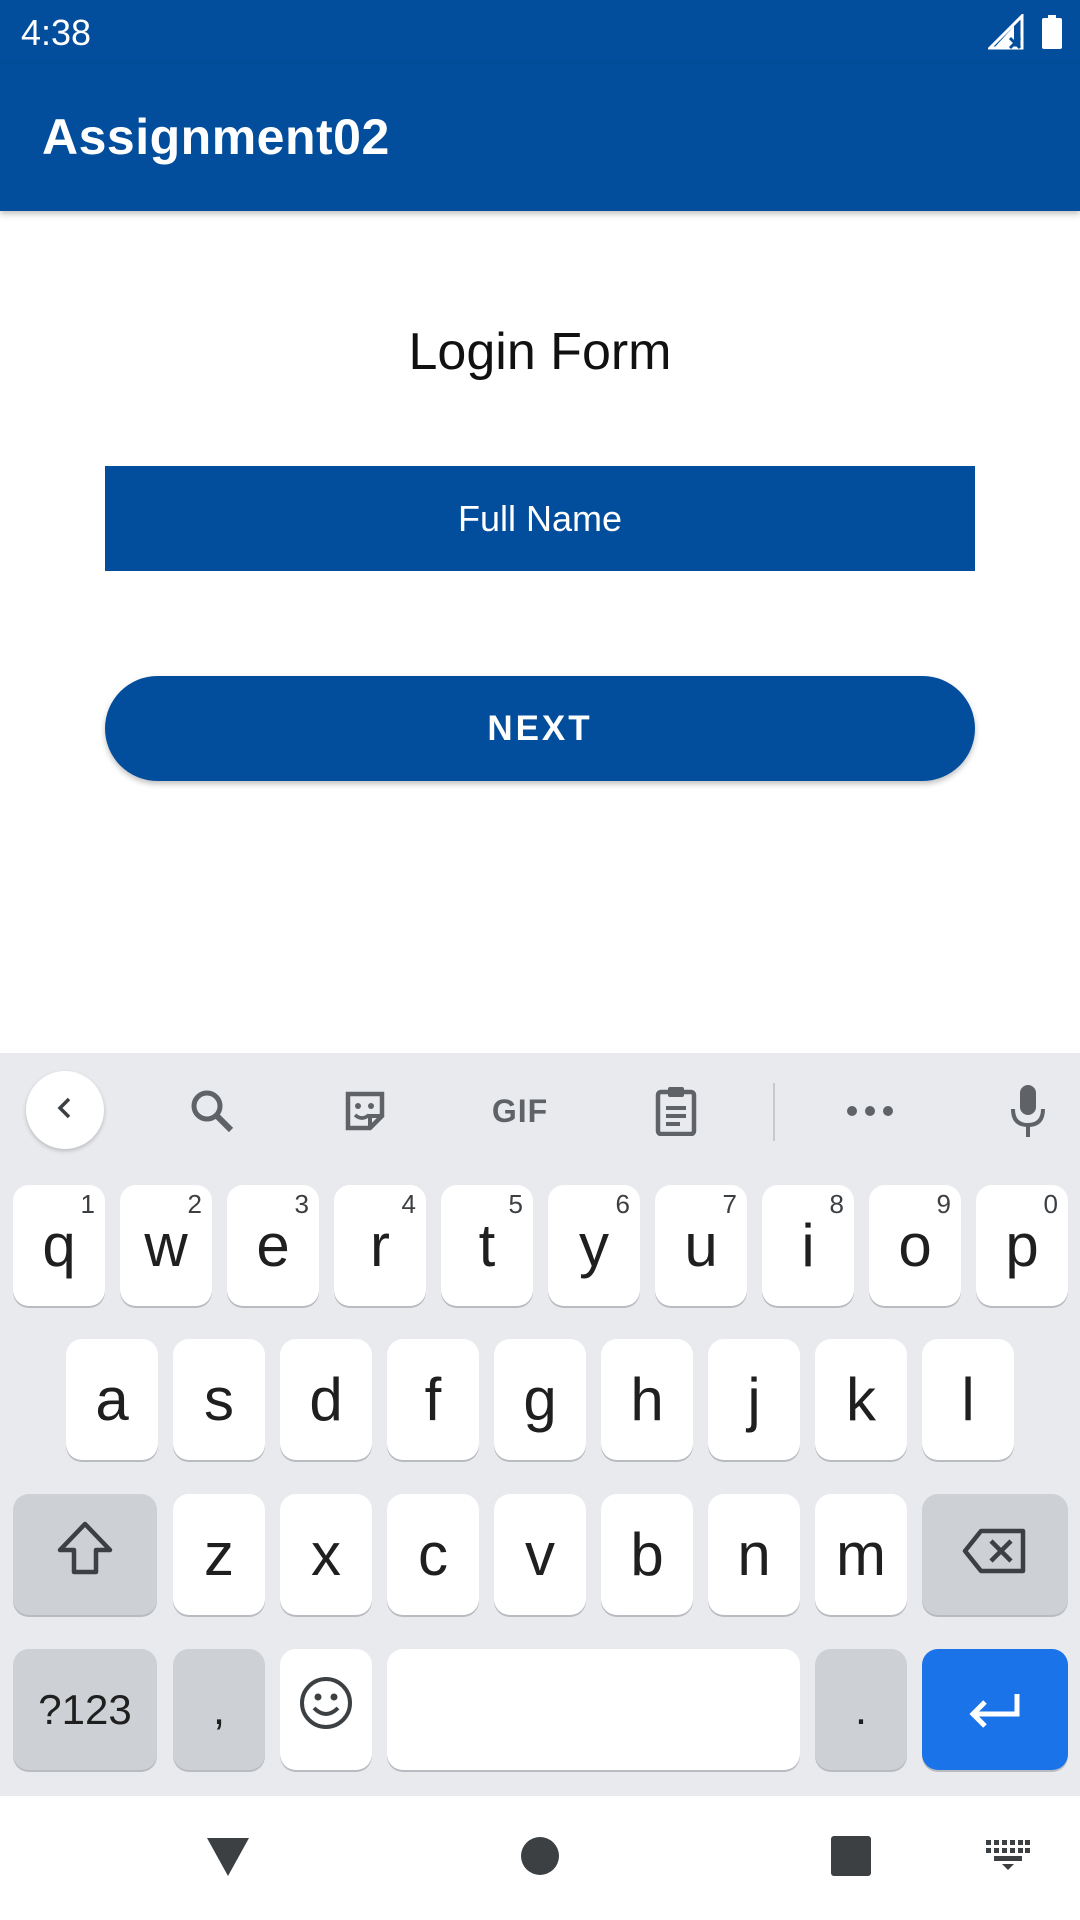  Describe the element at coordinates (433, 1554) in the screenshot. I see `key-c: c` at that location.